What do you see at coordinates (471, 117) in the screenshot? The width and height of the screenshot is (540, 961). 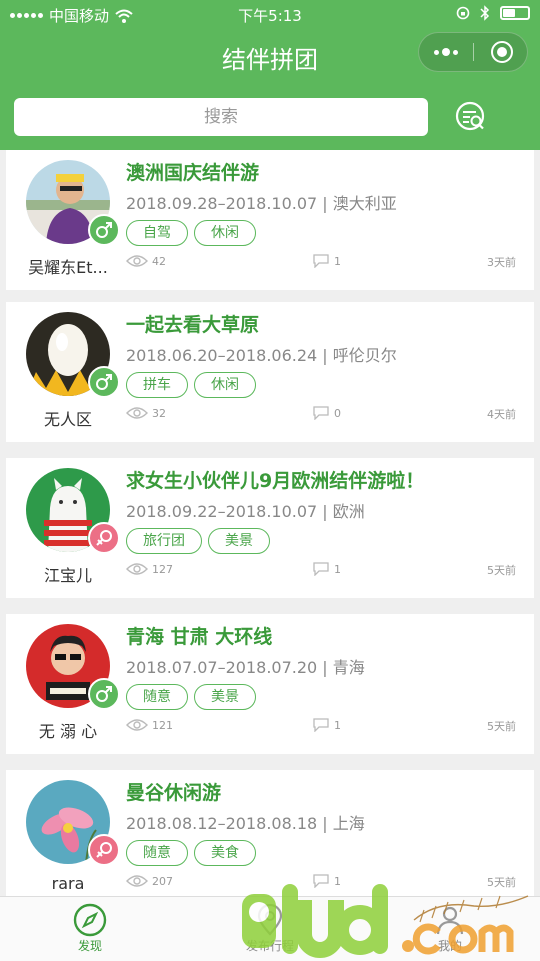 I see `search-filter-icon` at bounding box center [471, 117].